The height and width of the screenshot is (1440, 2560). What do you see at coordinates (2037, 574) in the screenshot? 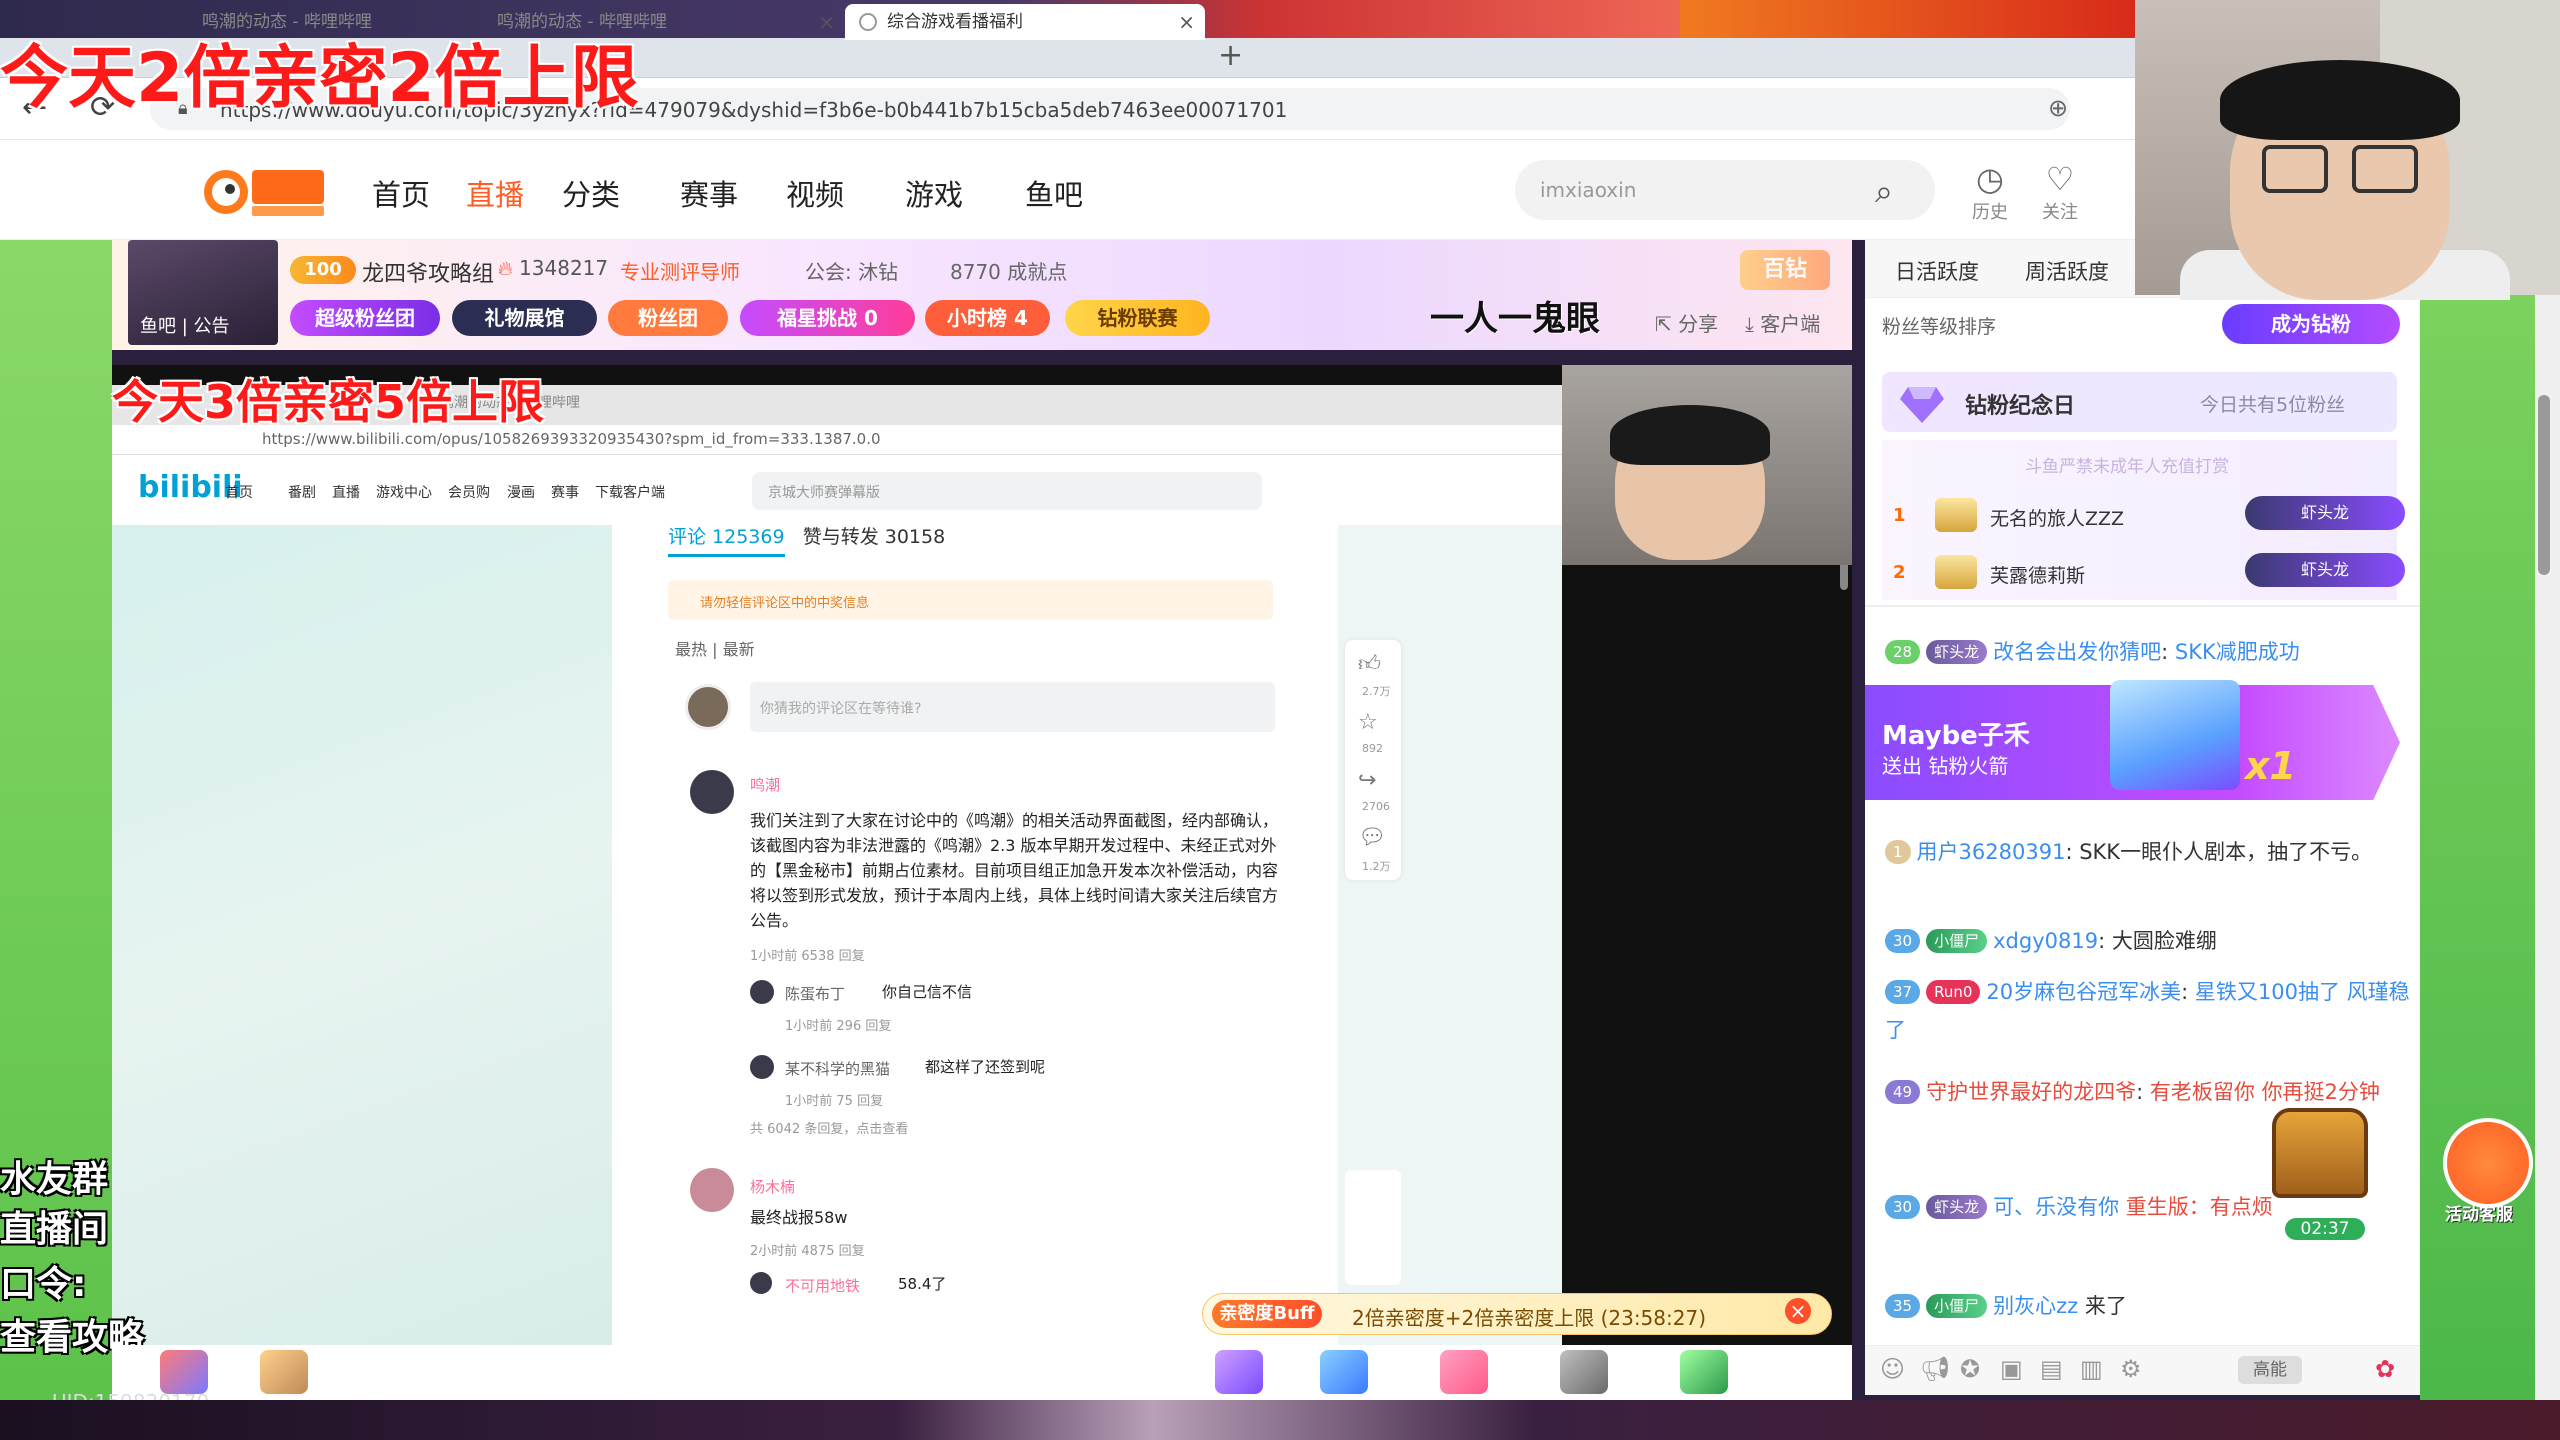
I see `rank-user: 芙露德莉斯` at bounding box center [2037, 574].